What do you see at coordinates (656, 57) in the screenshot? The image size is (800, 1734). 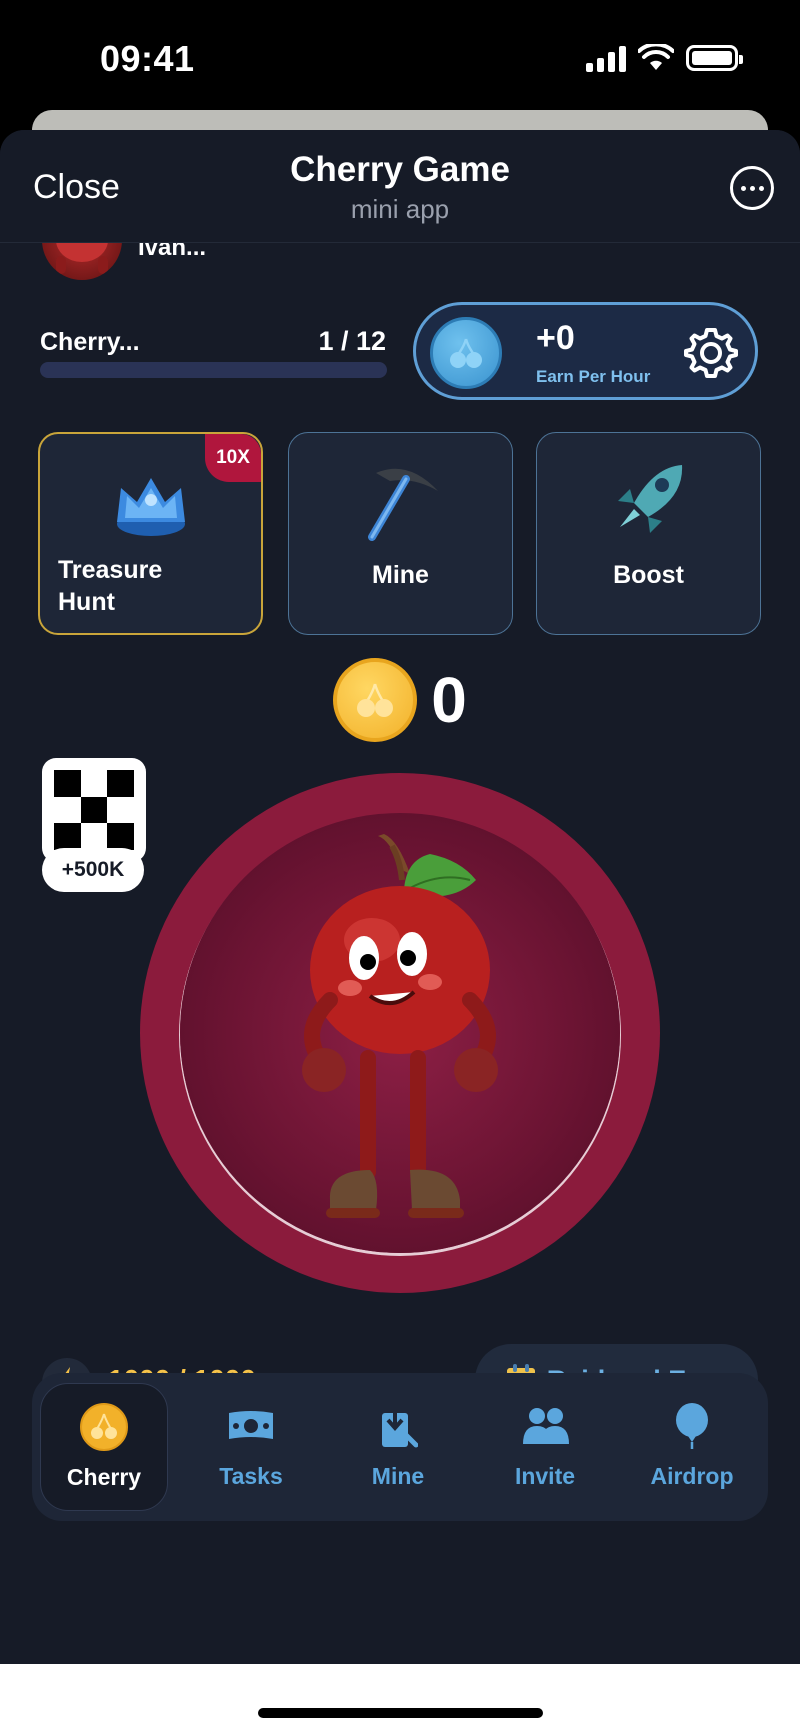 I see `wifi-icon` at bounding box center [656, 57].